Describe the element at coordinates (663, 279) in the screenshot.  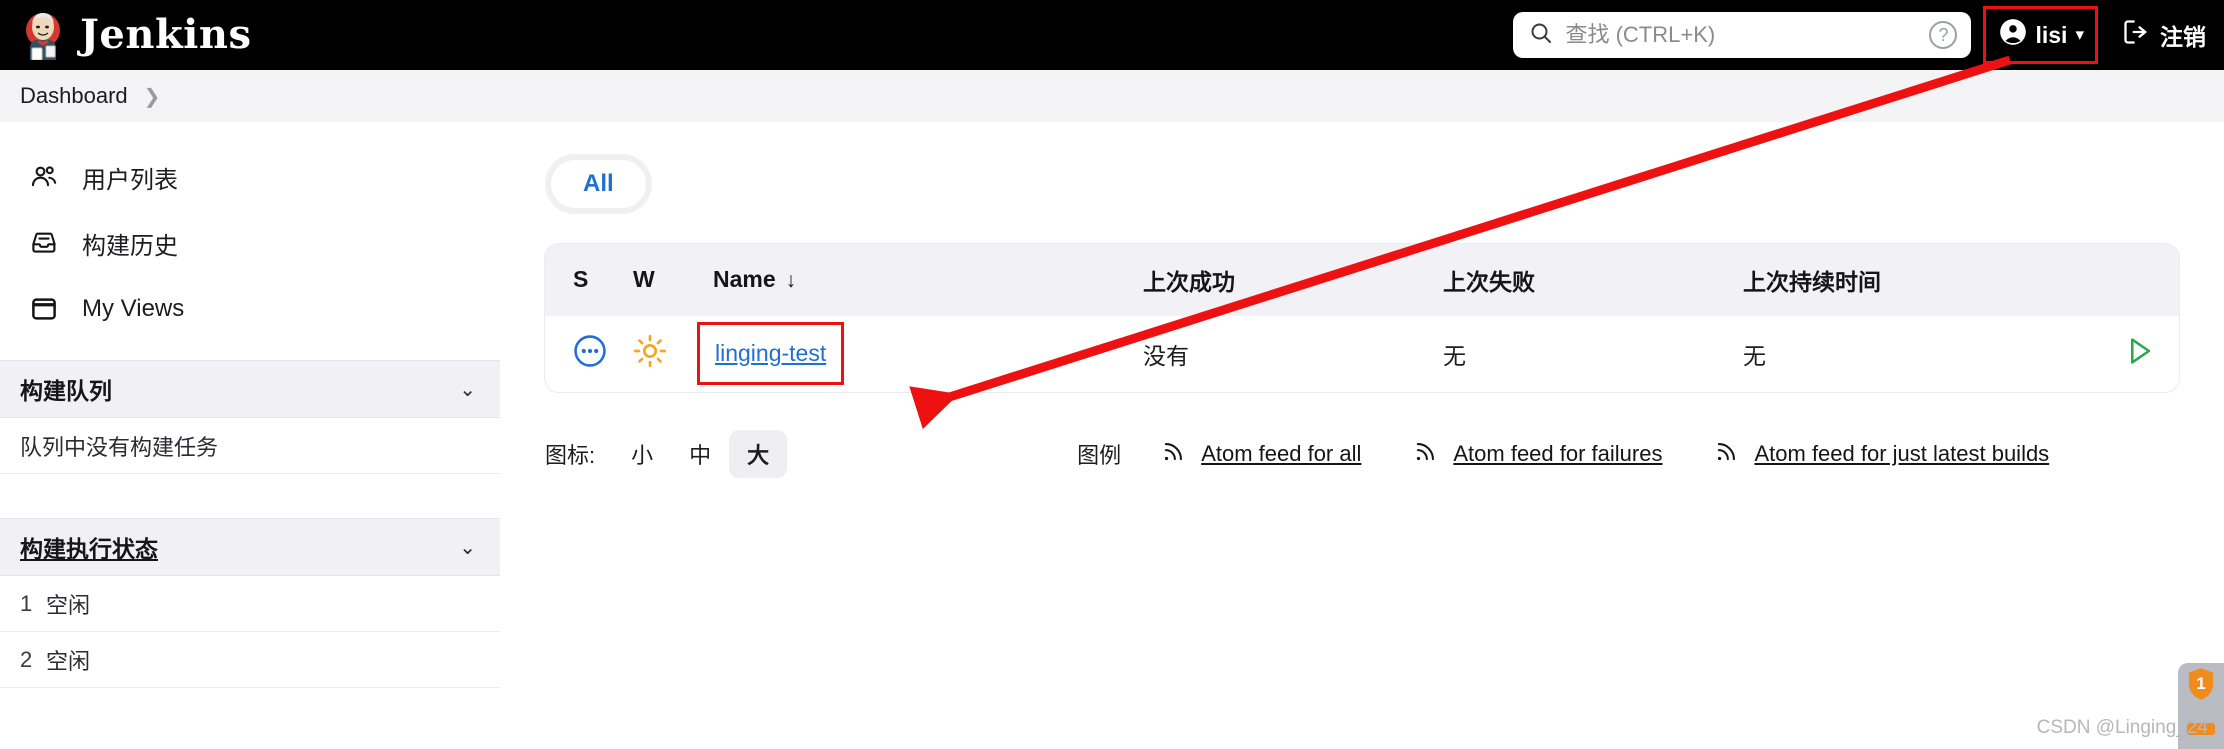
I see `column-header-weather: W` at that location.